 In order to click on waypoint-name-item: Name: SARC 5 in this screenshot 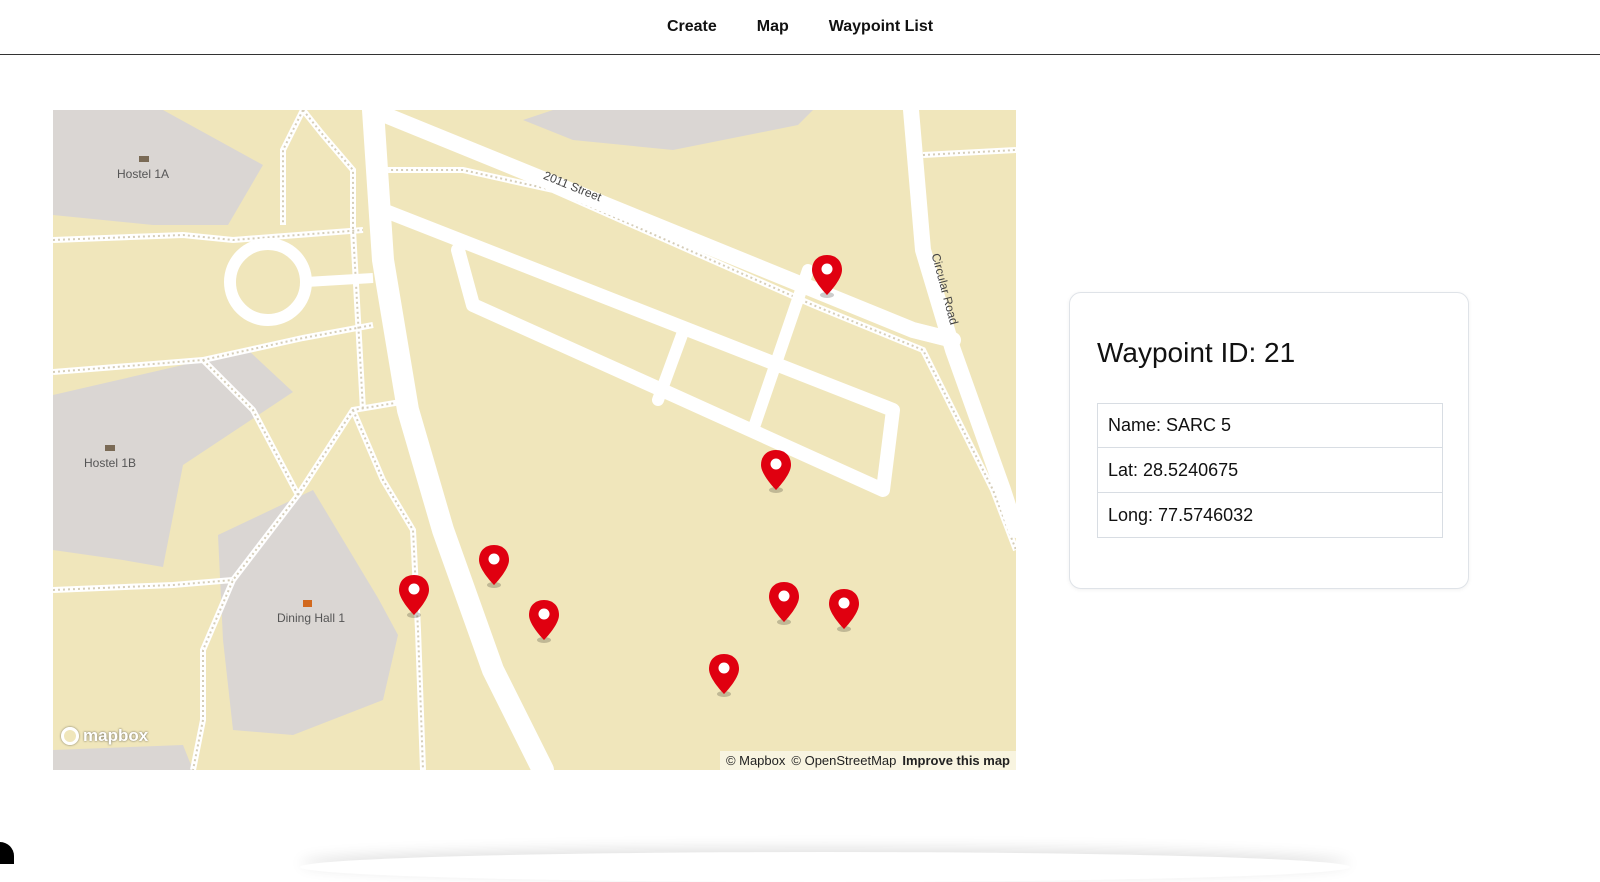, I will do `click(1270, 425)`.